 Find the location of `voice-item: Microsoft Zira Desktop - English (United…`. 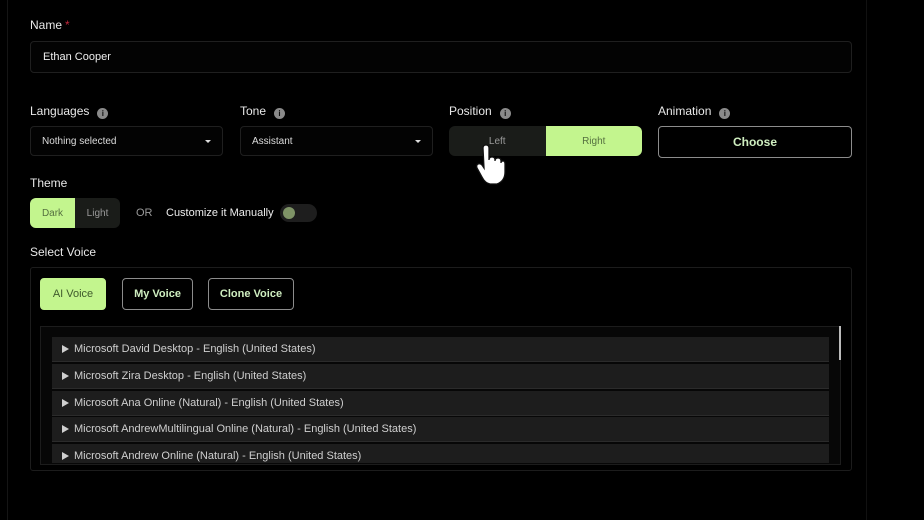

voice-item: Microsoft Zira Desktop - English (United… is located at coordinates (440, 376).